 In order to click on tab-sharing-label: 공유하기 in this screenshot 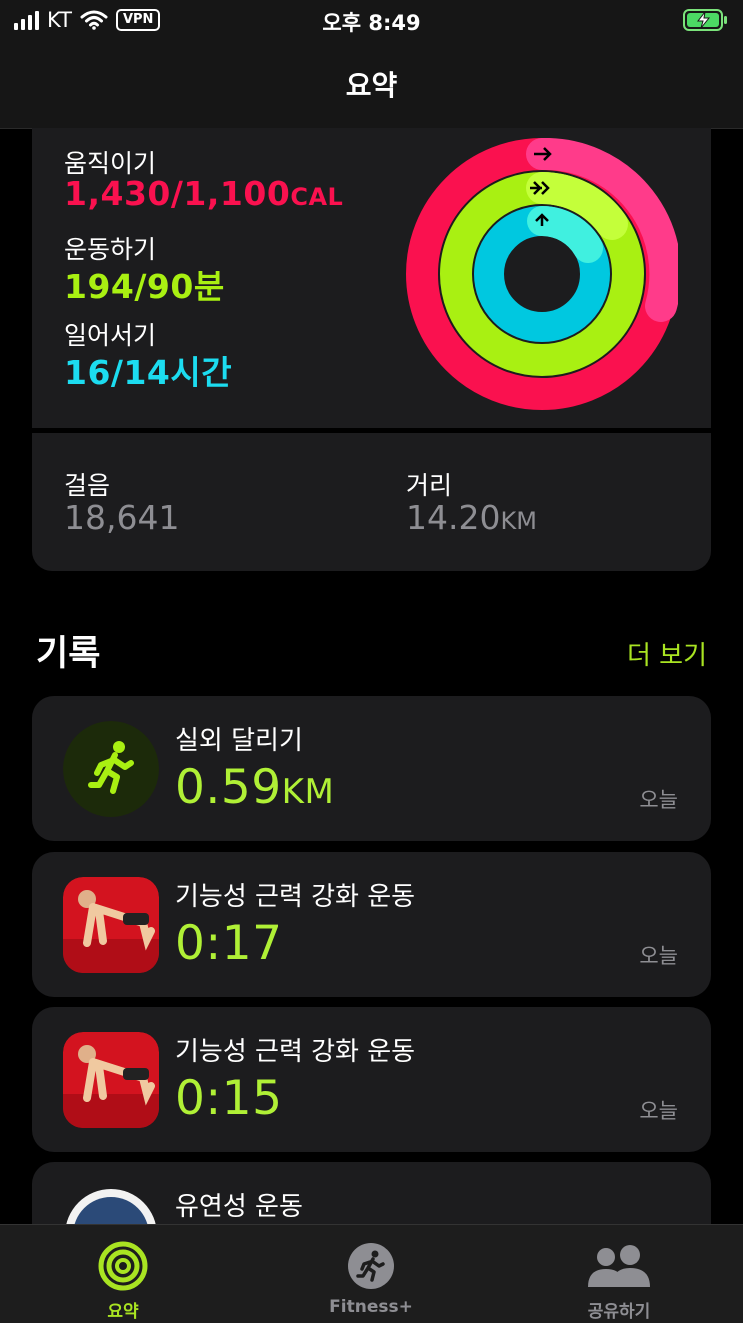, I will do `click(619, 1312)`.